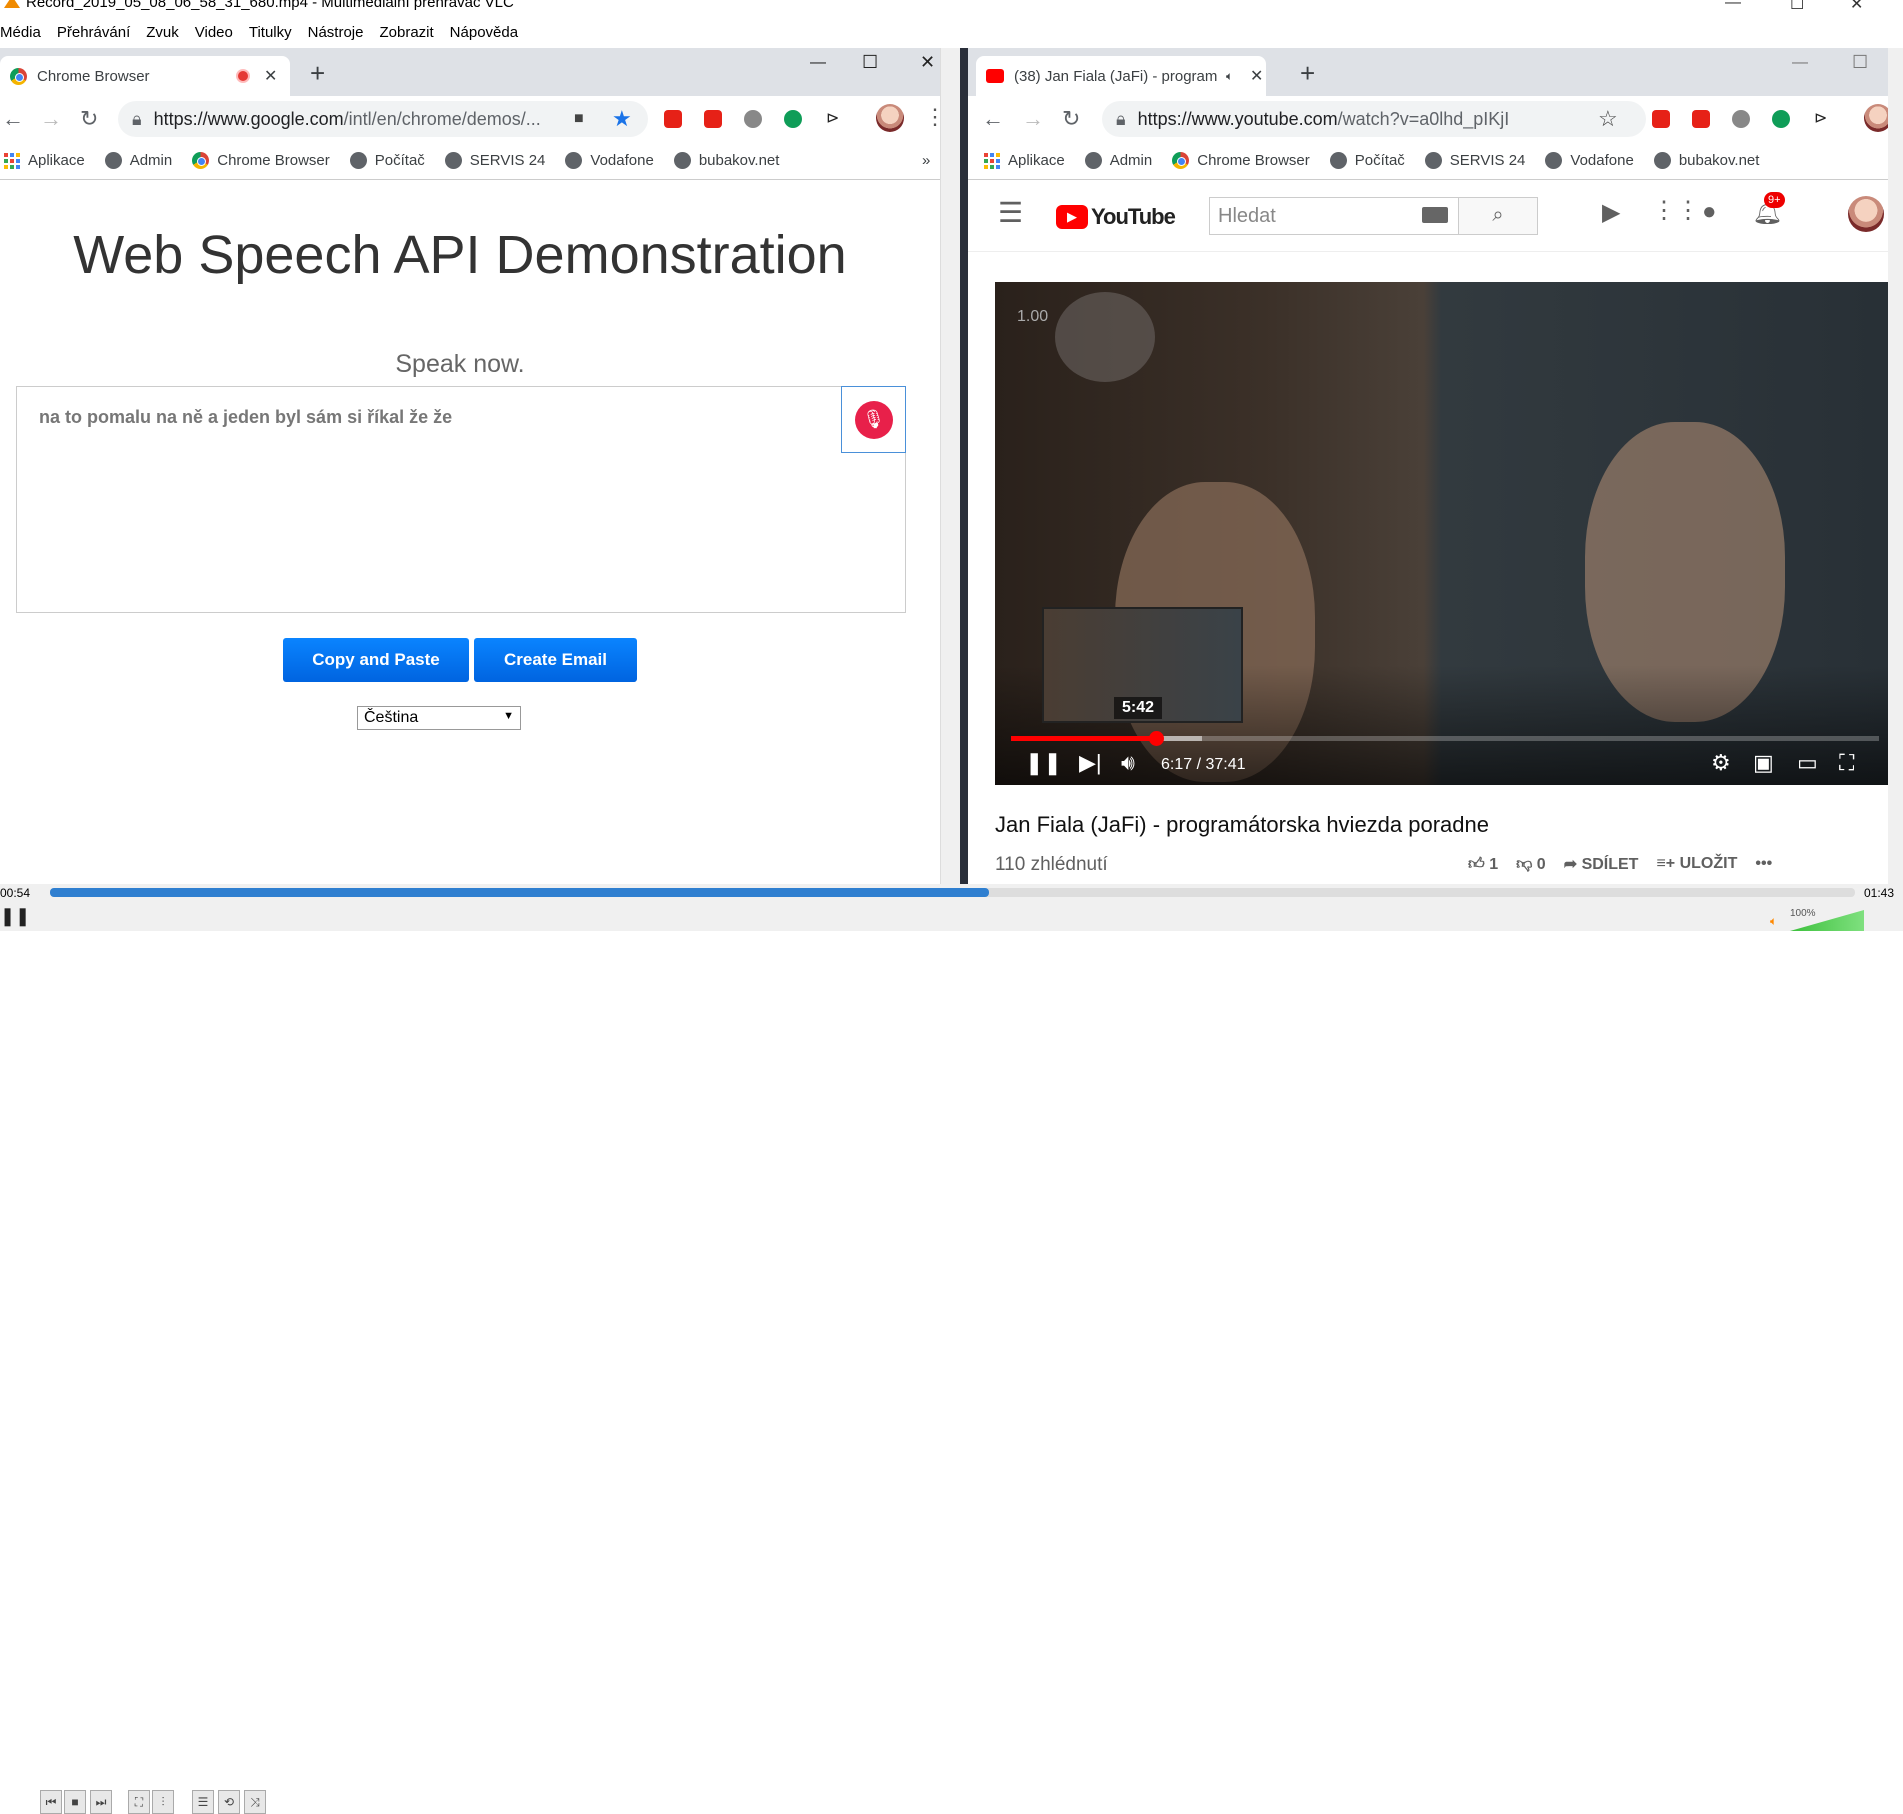 The height and width of the screenshot is (1814, 1903). Describe the element at coordinates (145, 76) in the screenshot. I see `tab-chrome-browser: Chrome Browser ✕` at that location.